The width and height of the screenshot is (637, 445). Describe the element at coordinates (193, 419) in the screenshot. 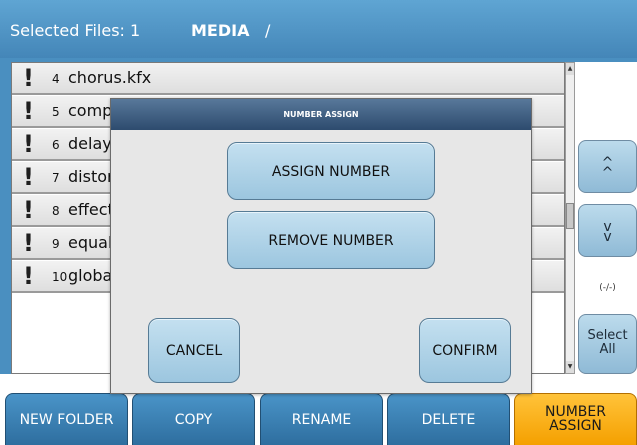

I see `tab-copy: COPY` at that location.